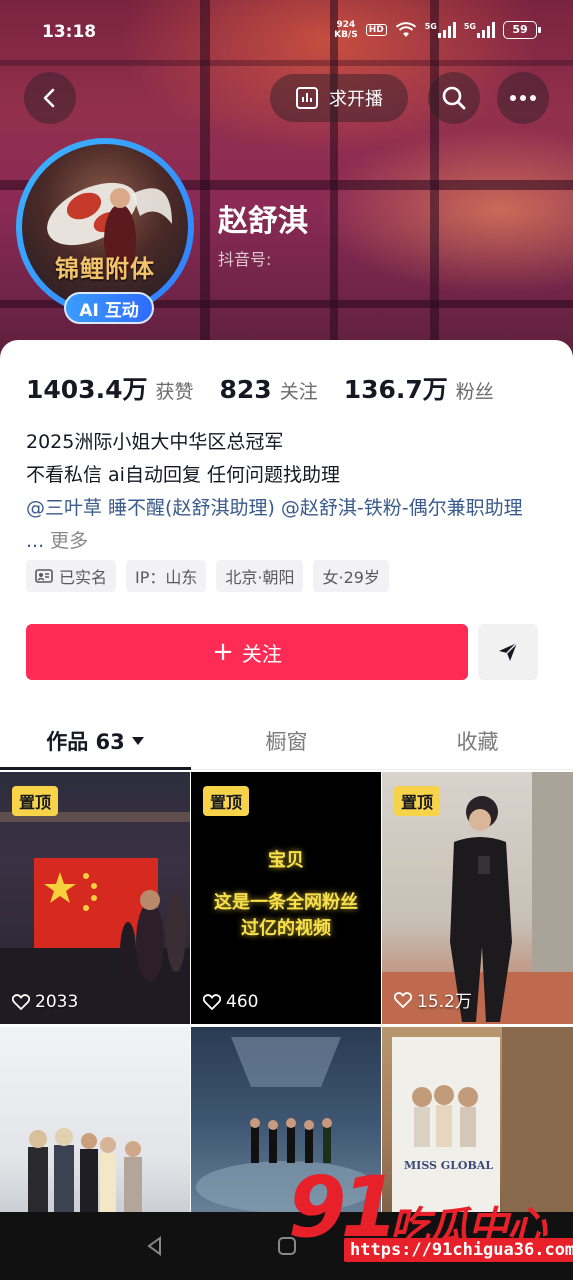 The width and height of the screenshot is (573, 1280). I want to click on search-button, so click(454, 98).